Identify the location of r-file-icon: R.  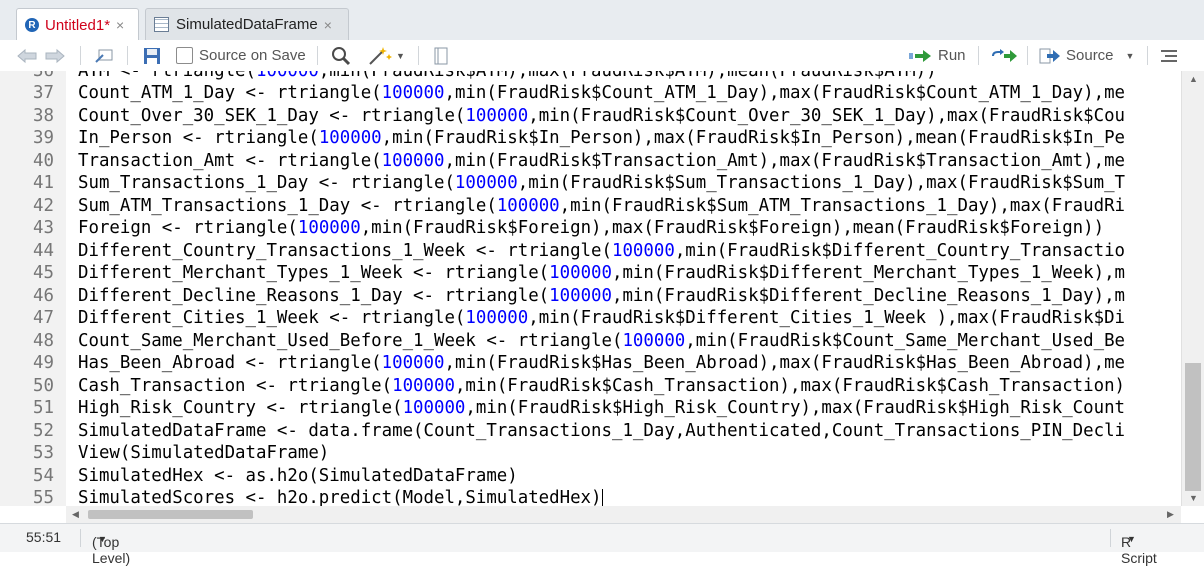
(32, 25).